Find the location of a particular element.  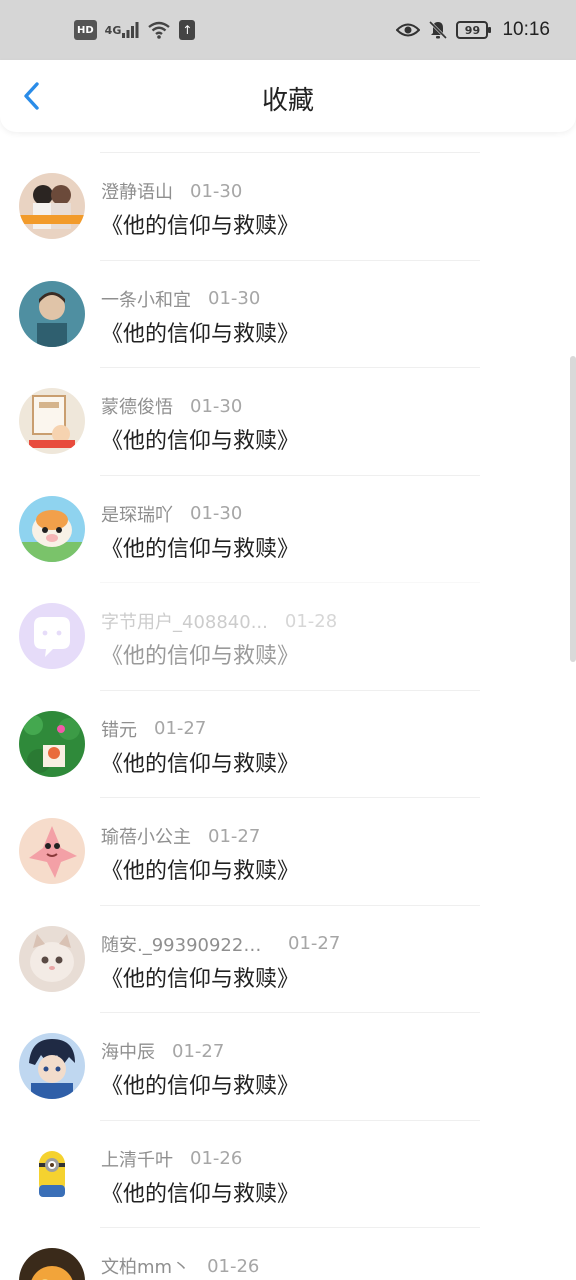

item-meta: 瑜蓓小公主 01-27 is located at coordinates (180, 836).